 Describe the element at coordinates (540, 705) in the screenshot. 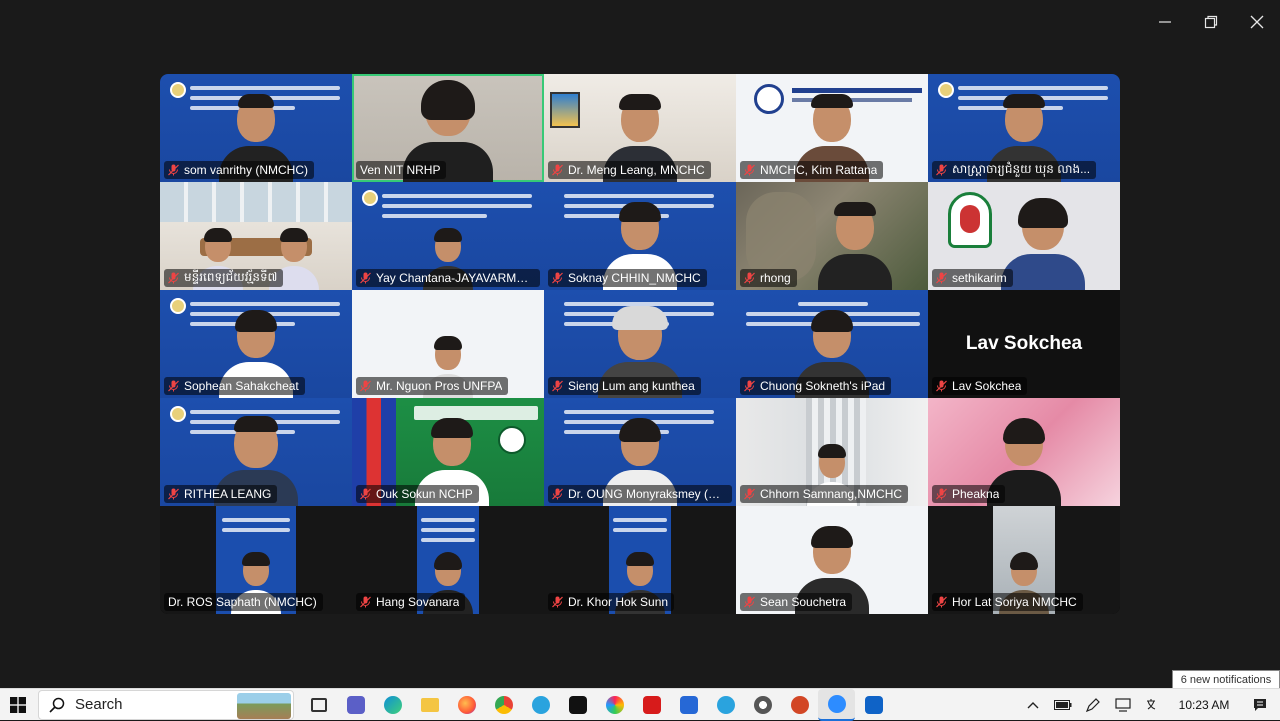

I see `telegram-icon` at that location.